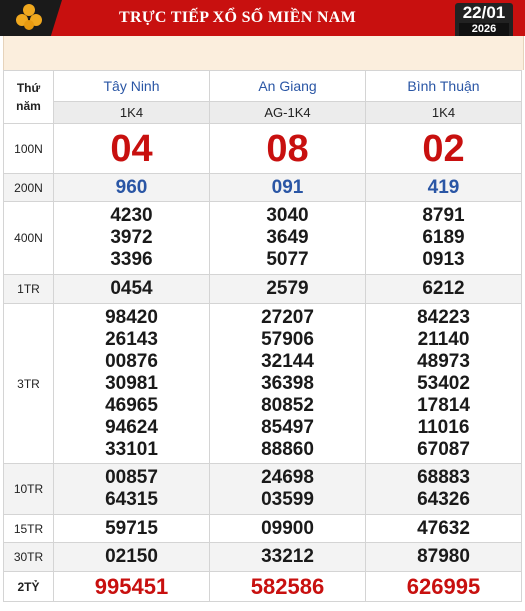 The width and height of the screenshot is (525, 611). Describe the element at coordinates (131, 148) in the screenshot. I see `prize-number: 04` at that location.